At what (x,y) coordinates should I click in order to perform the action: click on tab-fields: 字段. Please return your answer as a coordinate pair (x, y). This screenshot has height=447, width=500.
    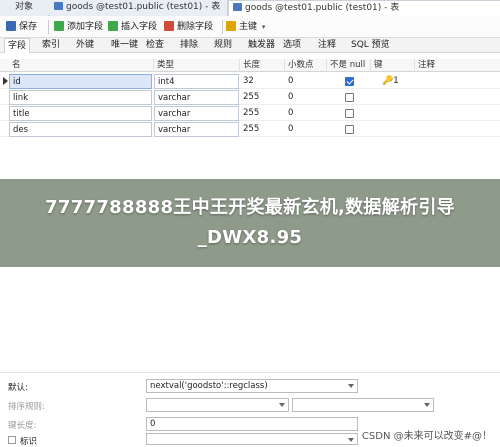
    Looking at the image, I should click on (17, 45).